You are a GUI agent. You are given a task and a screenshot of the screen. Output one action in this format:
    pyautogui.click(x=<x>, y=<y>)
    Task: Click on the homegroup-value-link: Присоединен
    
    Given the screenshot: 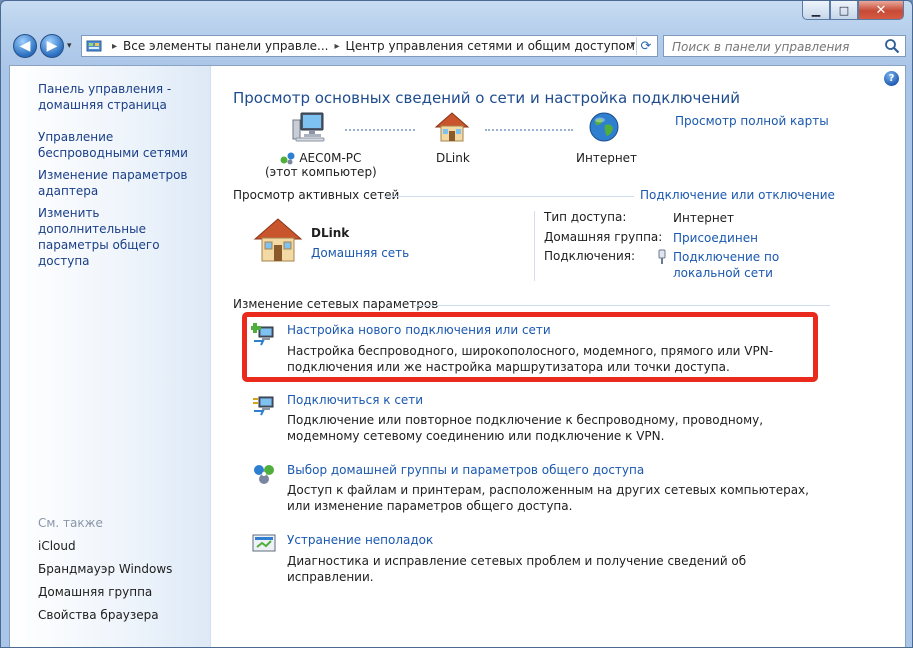 What is the action you would take?
    pyautogui.click(x=715, y=238)
    